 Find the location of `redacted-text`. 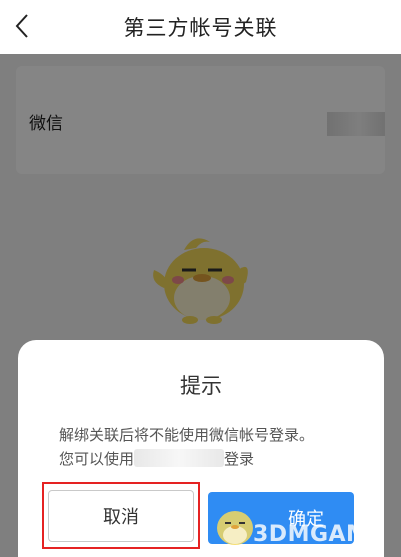

redacted-text is located at coordinates (179, 458).